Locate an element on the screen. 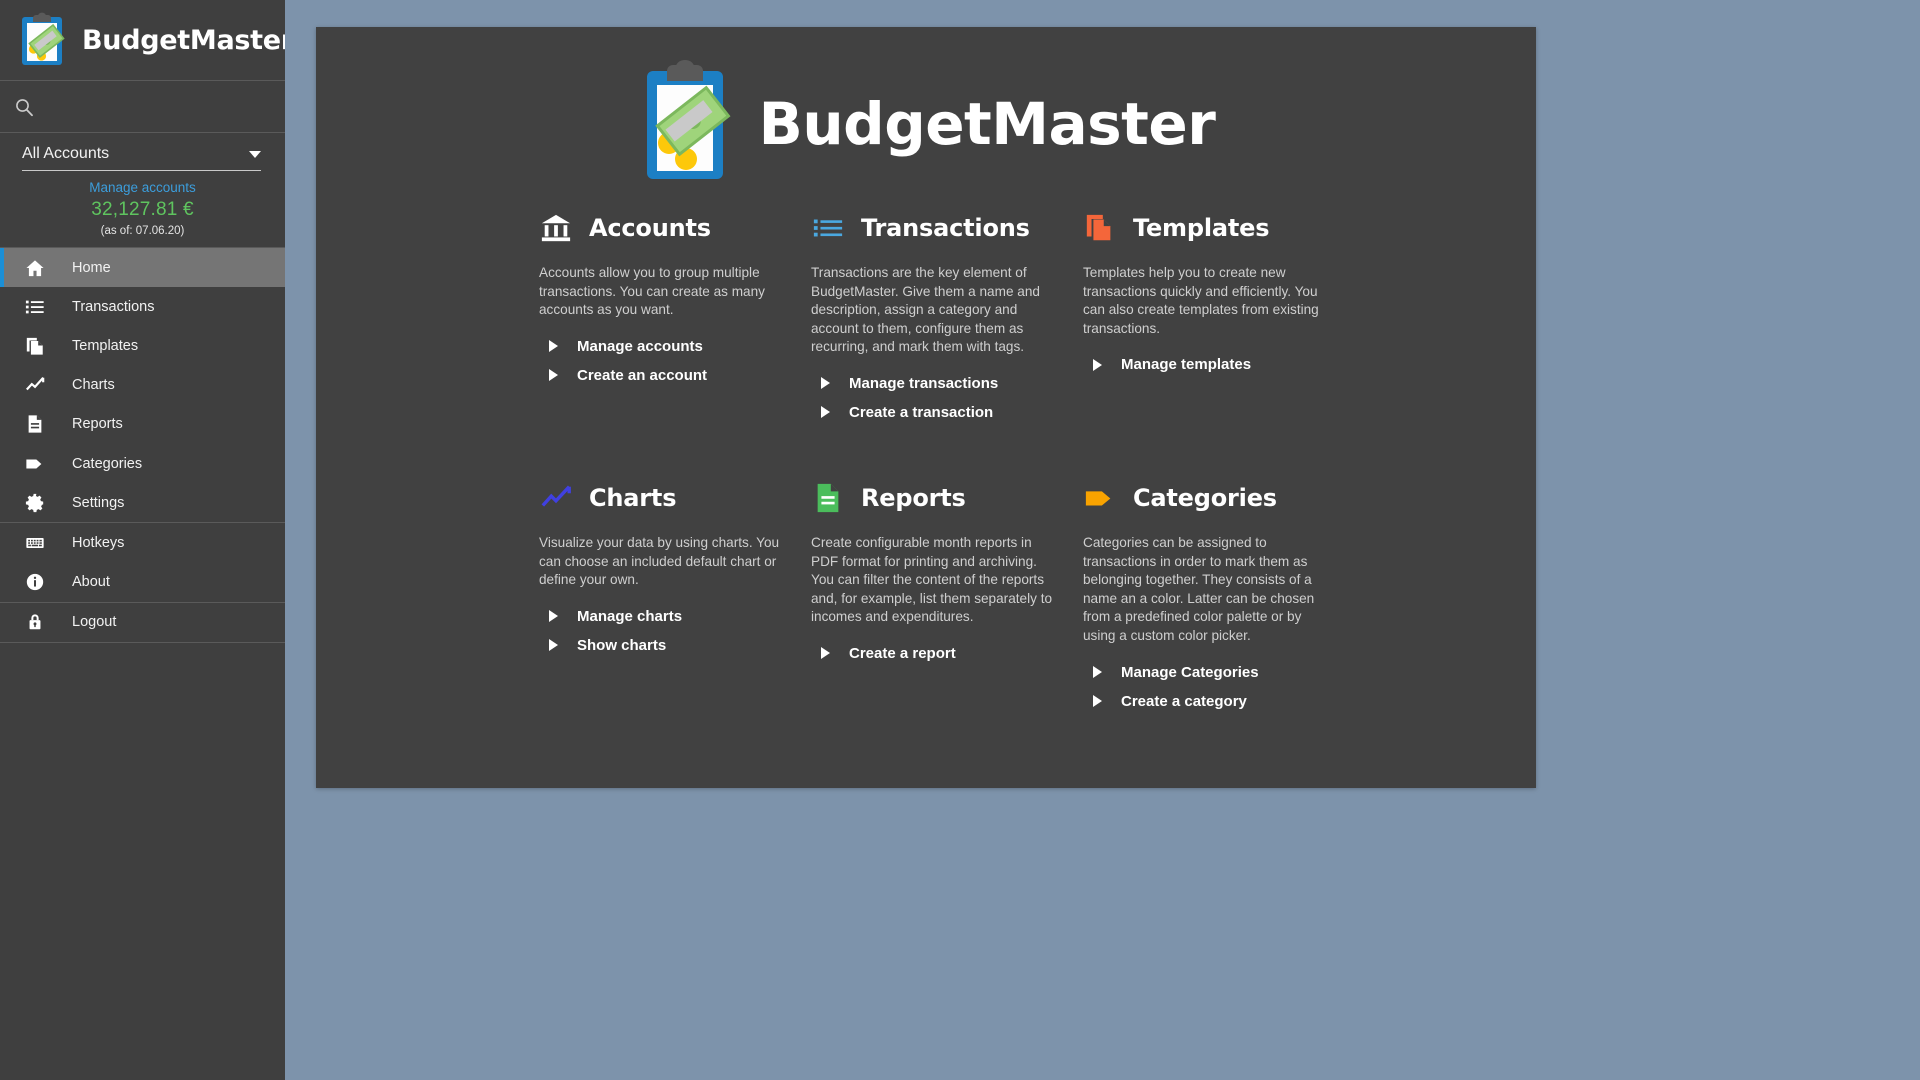  feature-links: Create a report is located at coordinates (933, 653).